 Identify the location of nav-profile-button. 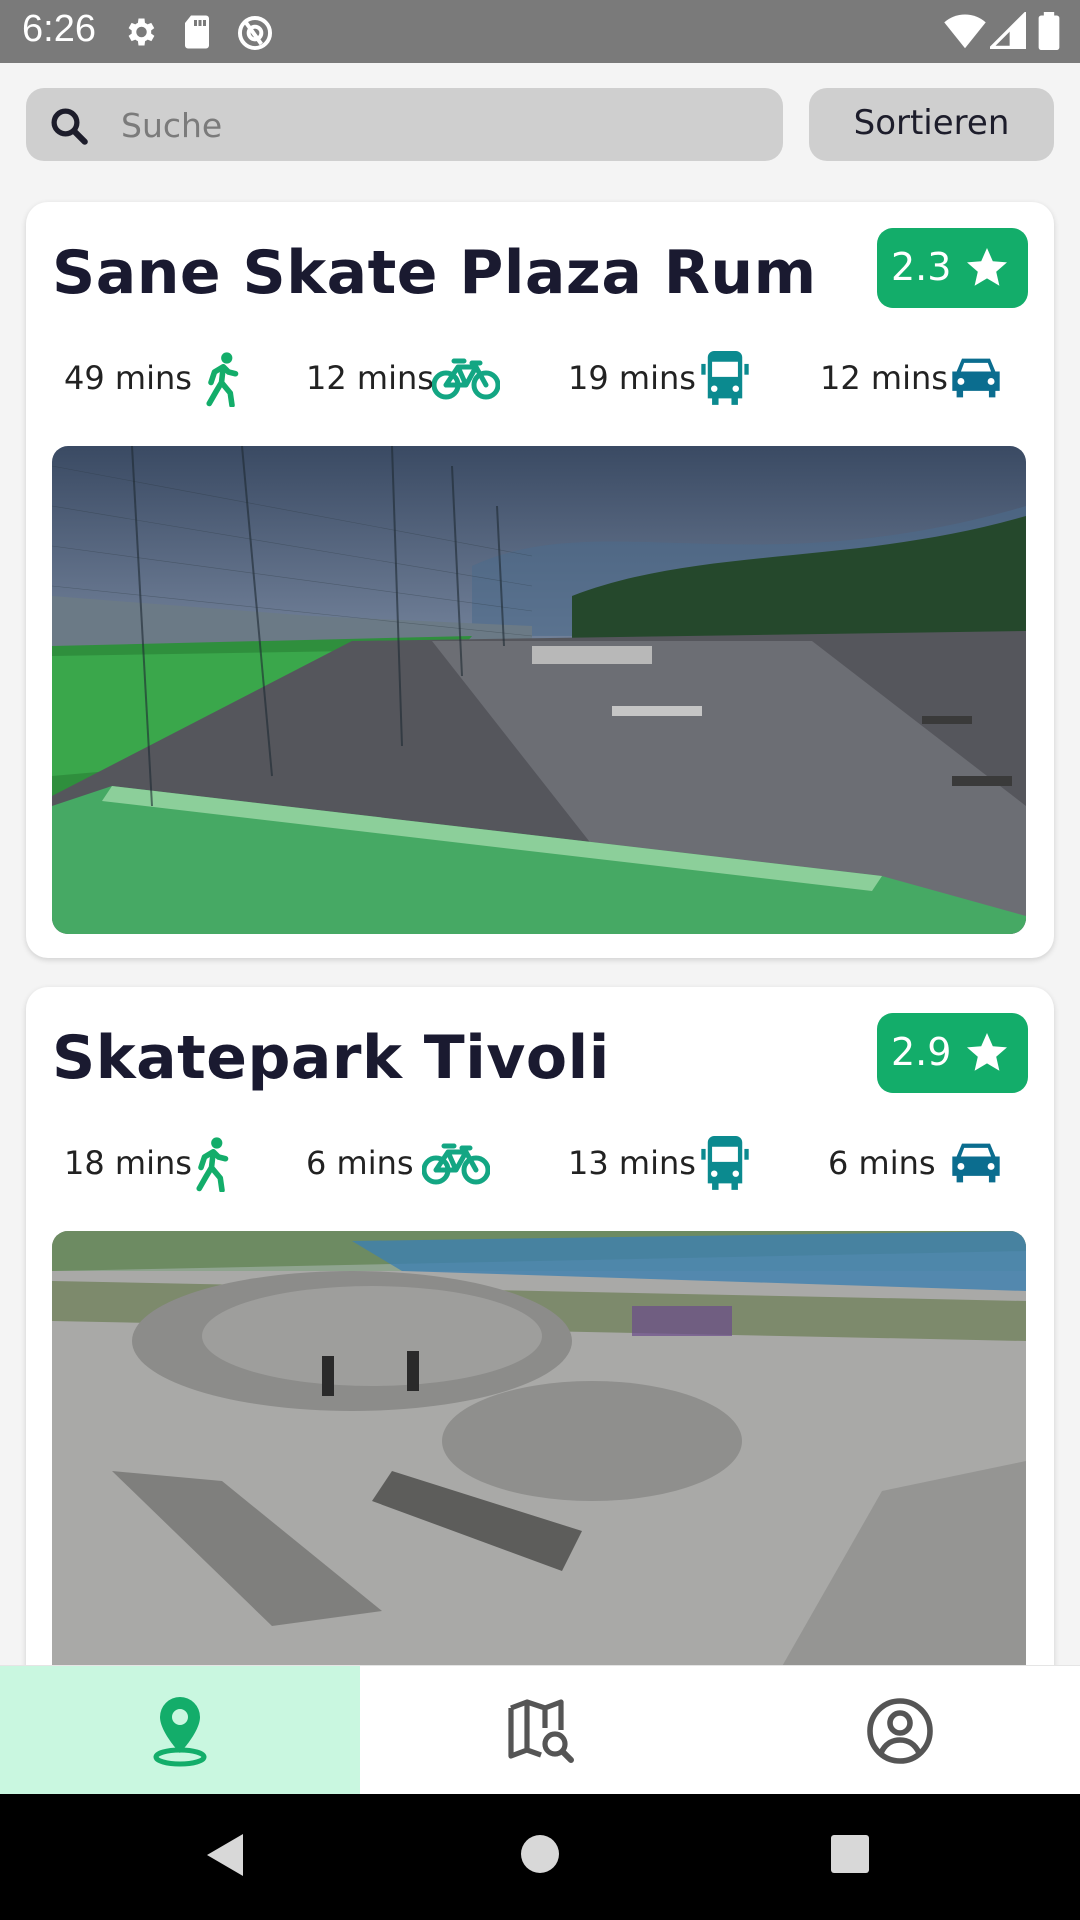
(900, 1730).